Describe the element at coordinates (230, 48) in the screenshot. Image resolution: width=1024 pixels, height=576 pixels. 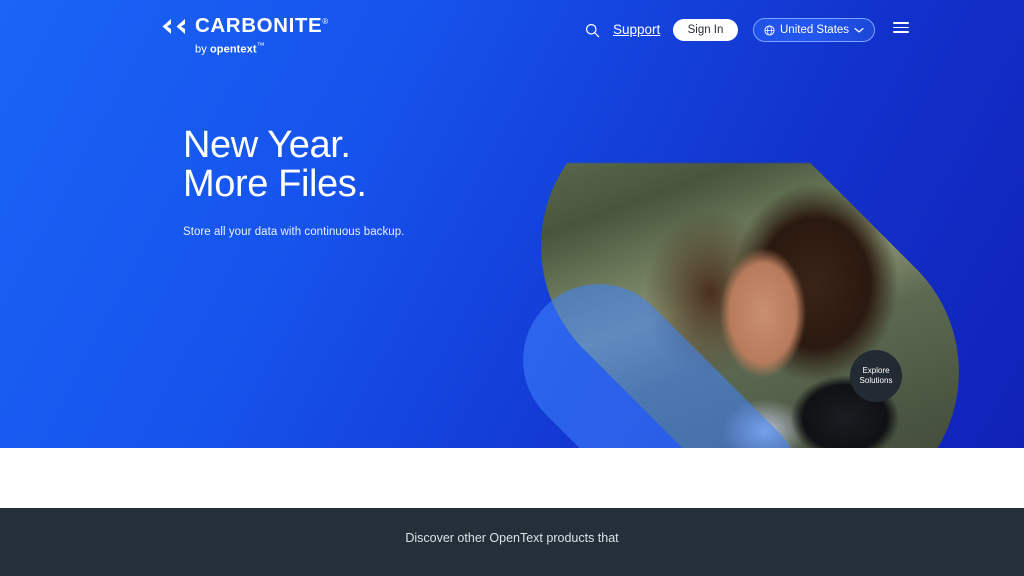
I see `logo-byline: by opentext™` at that location.